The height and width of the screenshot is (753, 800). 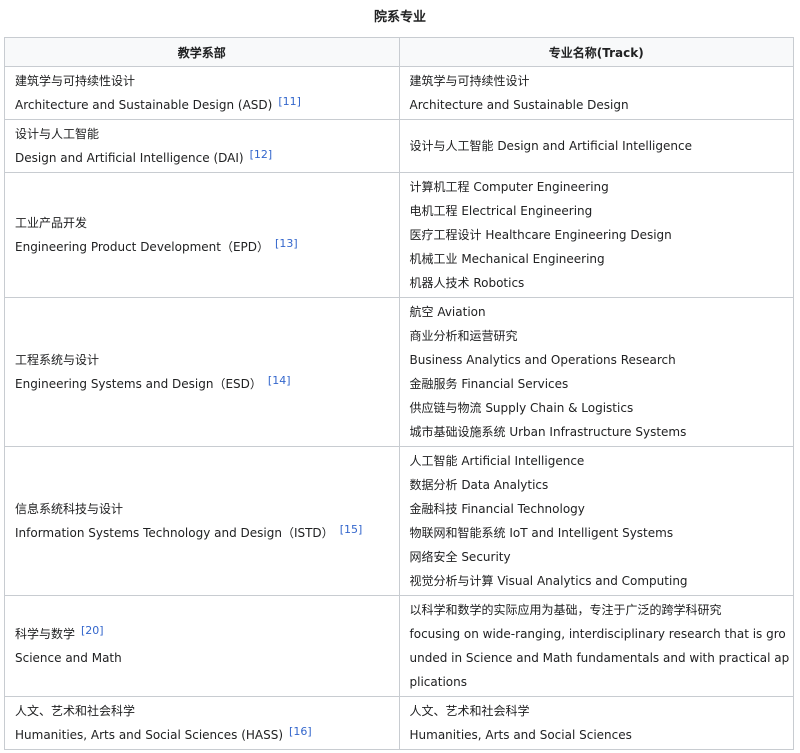 What do you see at coordinates (501, 211) in the screenshot?
I see `track-item: 电机工程 Electrical Engineering` at bounding box center [501, 211].